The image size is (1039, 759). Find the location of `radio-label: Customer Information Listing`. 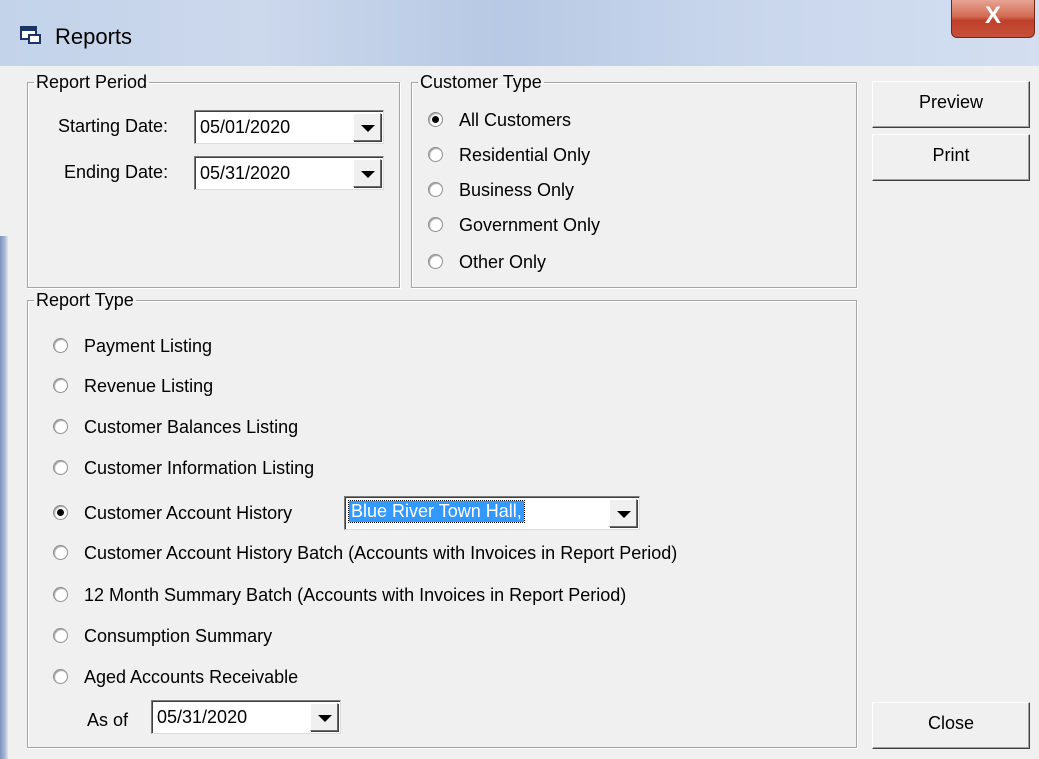

radio-label: Customer Information Listing is located at coordinates (199, 468).